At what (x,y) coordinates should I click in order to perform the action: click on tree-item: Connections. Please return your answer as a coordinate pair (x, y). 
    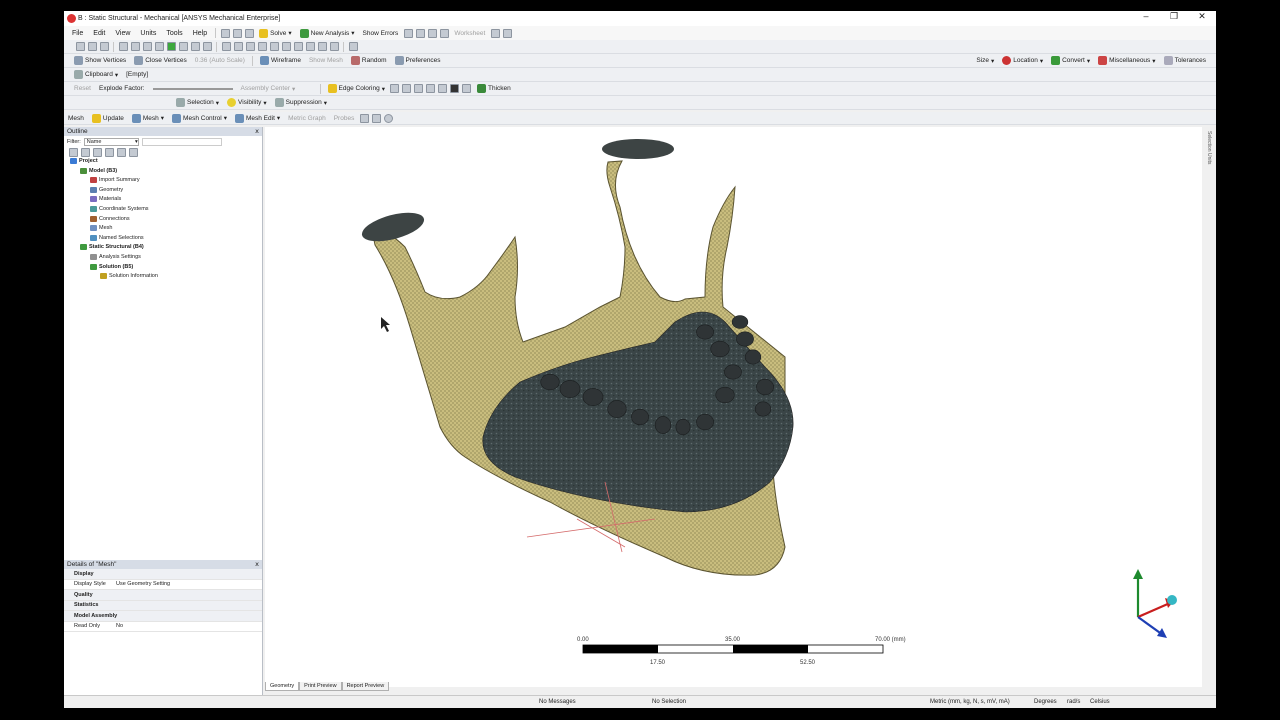
    Looking at the image, I should click on (110, 218).